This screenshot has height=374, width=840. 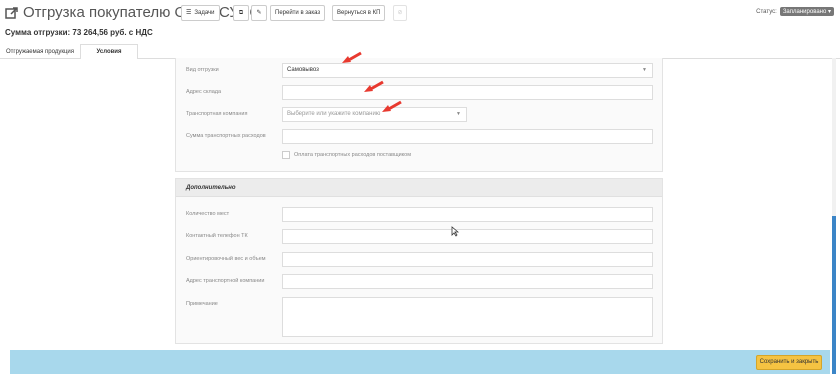 What do you see at coordinates (204, 92) in the screenshot?
I see `warehouse-address-label: Адрес склада` at bounding box center [204, 92].